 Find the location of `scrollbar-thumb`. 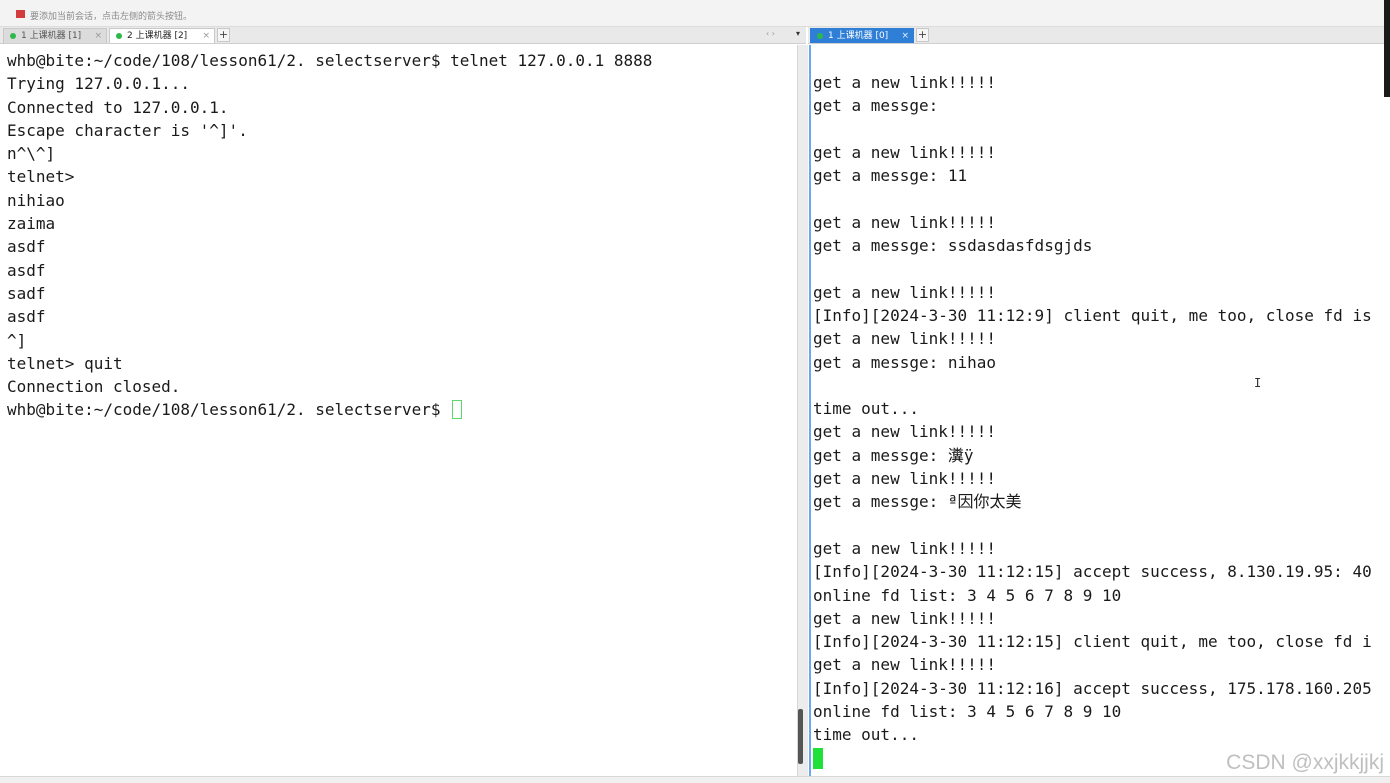

scrollbar-thumb is located at coordinates (800, 736).